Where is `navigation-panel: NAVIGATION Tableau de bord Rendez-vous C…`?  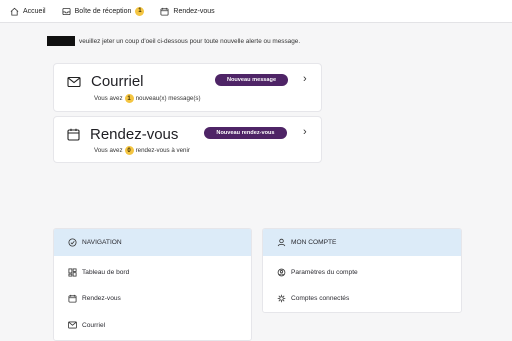 navigation-panel: NAVIGATION Tableau de bord Rendez-vous C… is located at coordinates (152, 284).